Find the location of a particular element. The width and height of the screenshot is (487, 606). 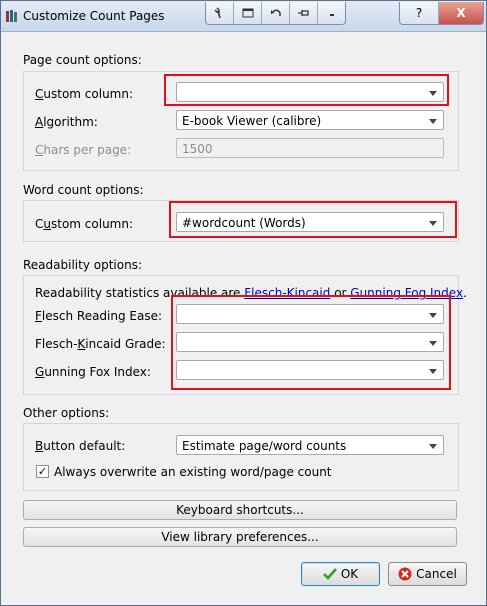

close-button: X is located at coordinates (461, 13).